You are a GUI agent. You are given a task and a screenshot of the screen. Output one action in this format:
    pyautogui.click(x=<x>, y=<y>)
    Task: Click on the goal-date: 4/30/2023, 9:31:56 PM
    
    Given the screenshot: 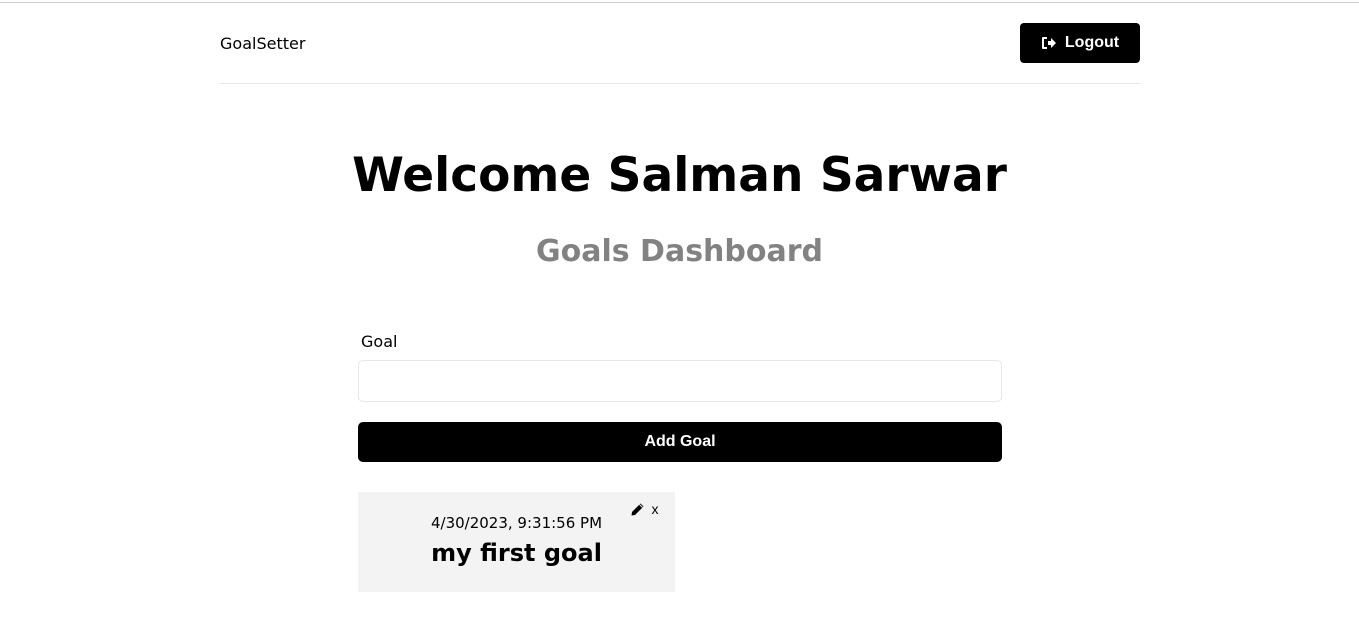 What is the action you would take?
    pyautogui.click(x=516, y=523)
    